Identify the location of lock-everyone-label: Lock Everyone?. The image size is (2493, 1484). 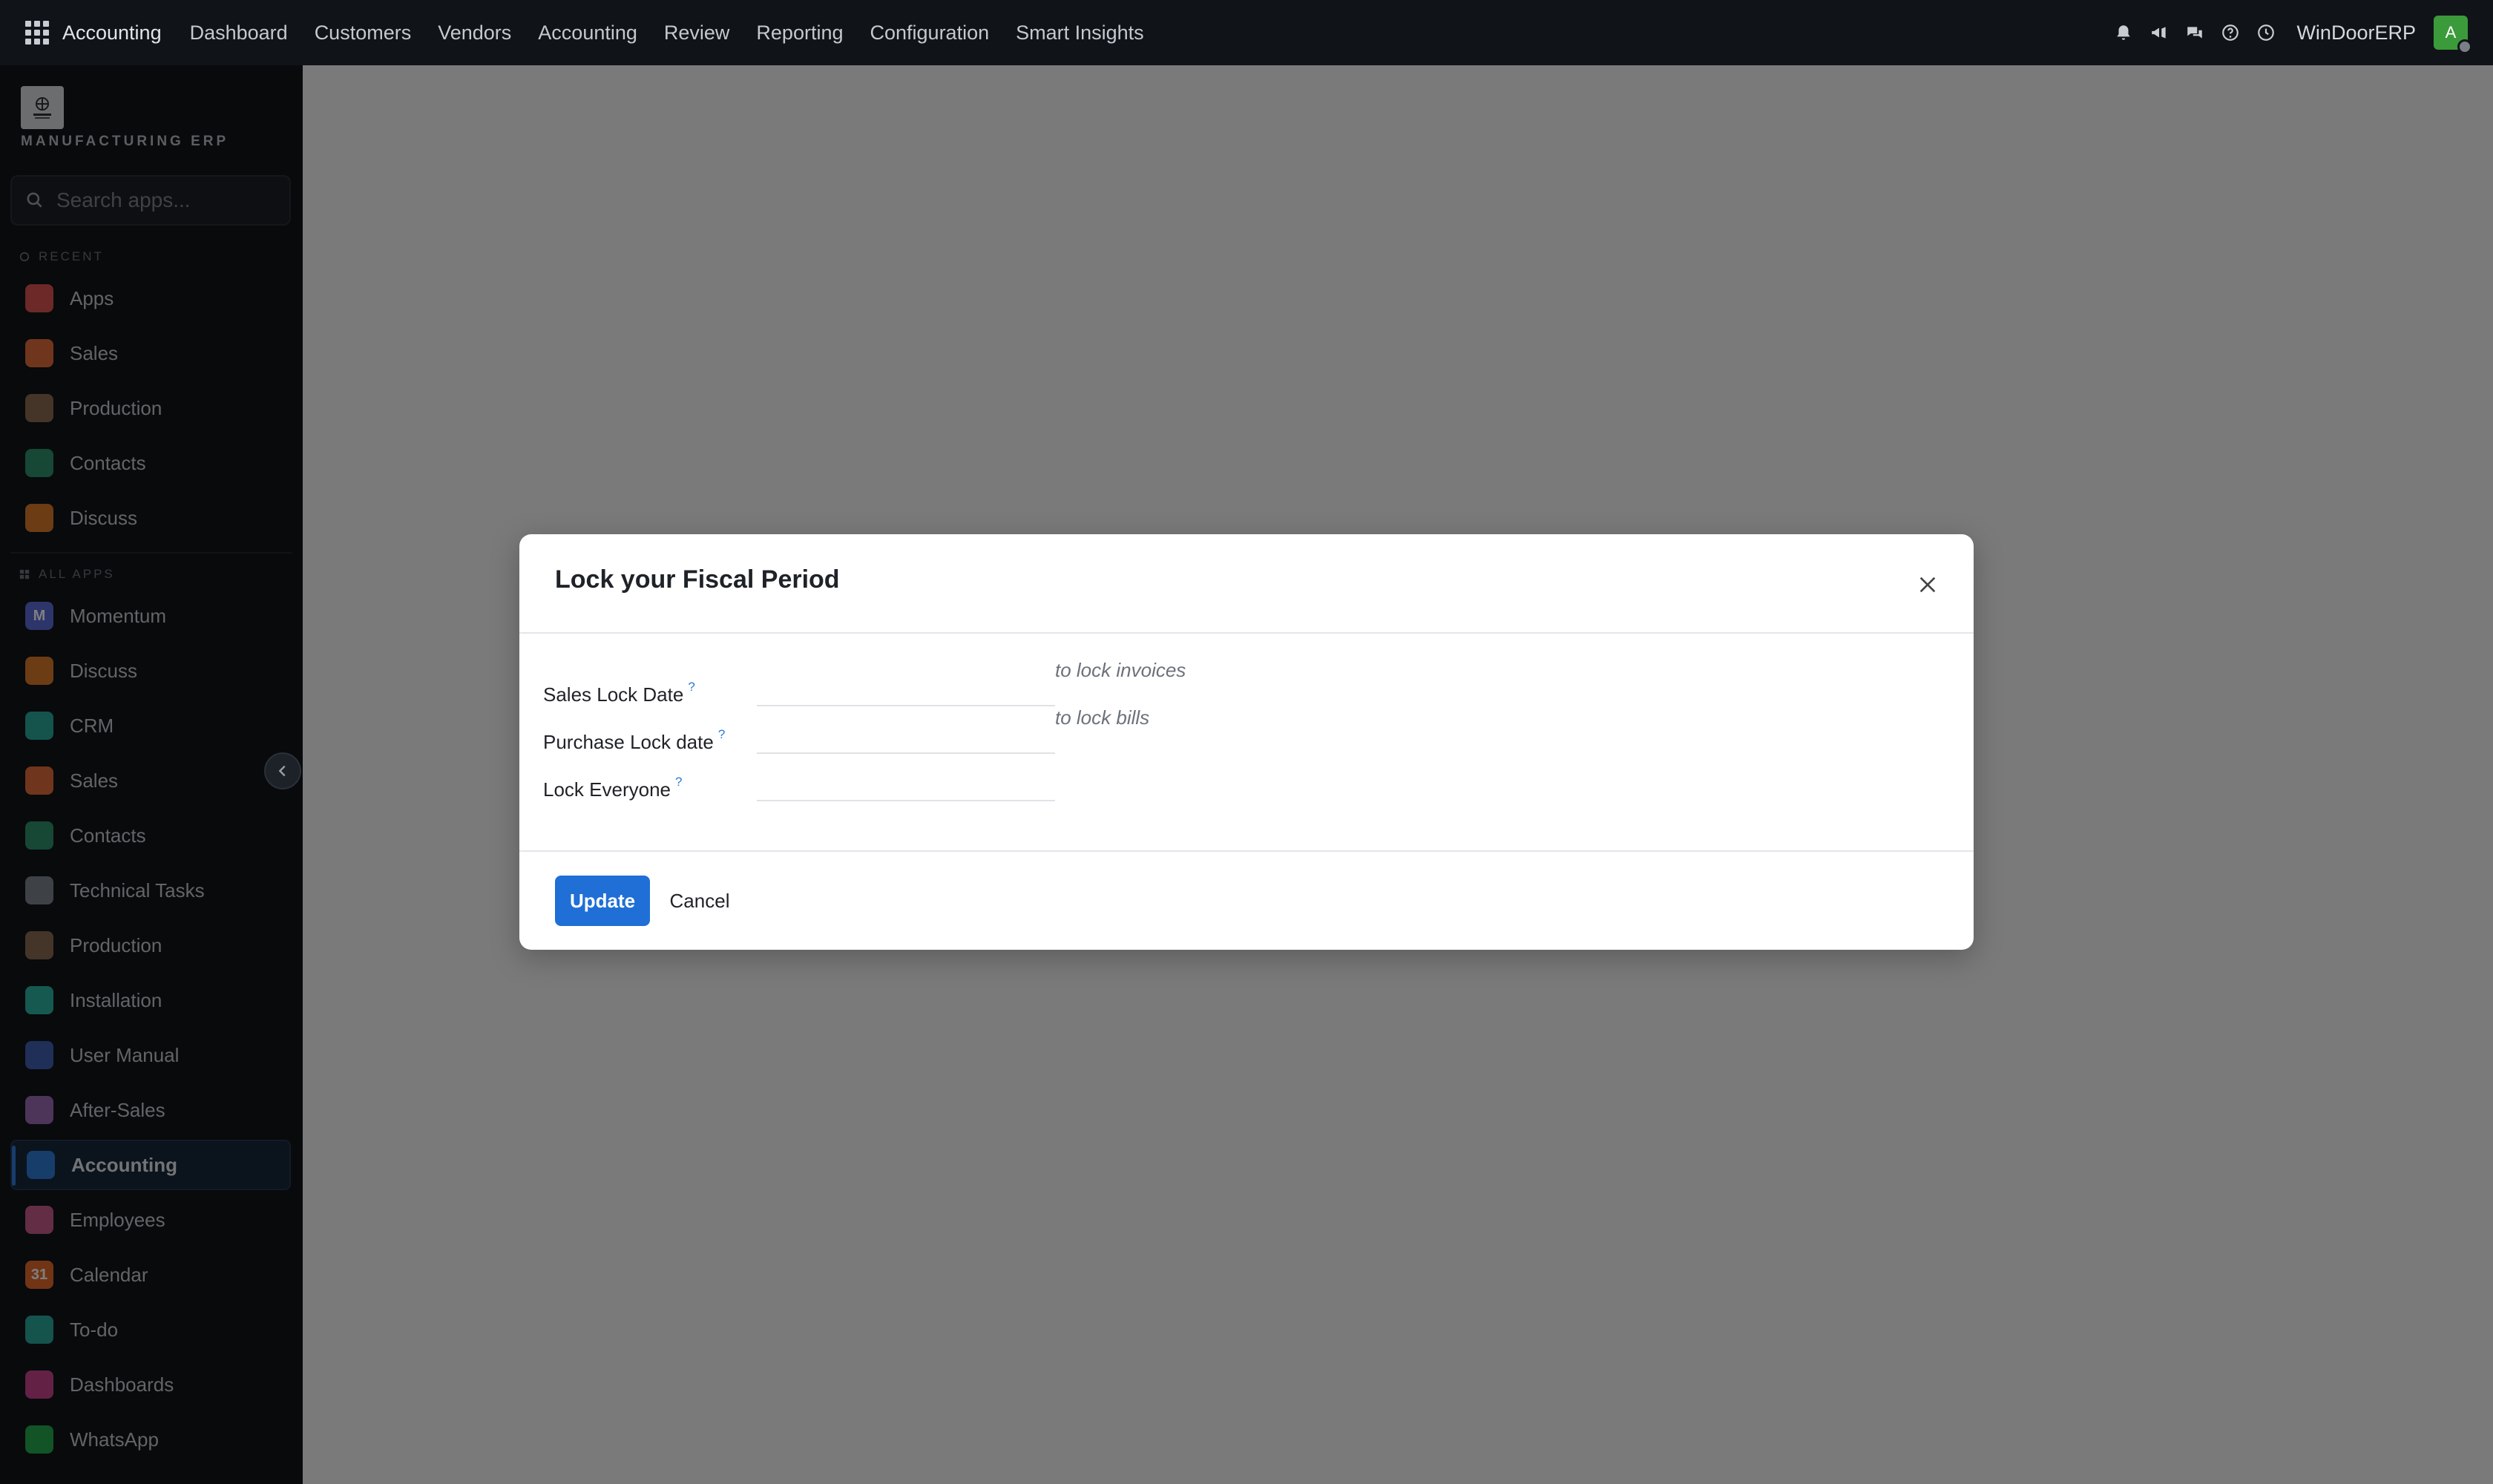
(650, 788).